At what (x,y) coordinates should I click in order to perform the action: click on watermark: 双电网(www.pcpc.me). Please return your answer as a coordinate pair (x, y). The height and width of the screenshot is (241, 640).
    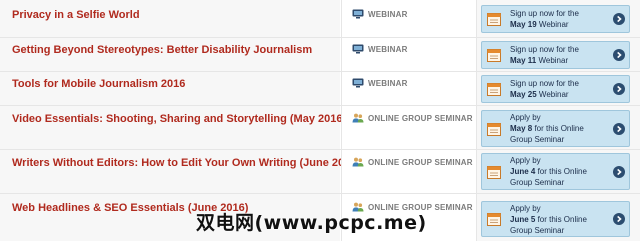
    Looking at the image, I should click on (311, 223).